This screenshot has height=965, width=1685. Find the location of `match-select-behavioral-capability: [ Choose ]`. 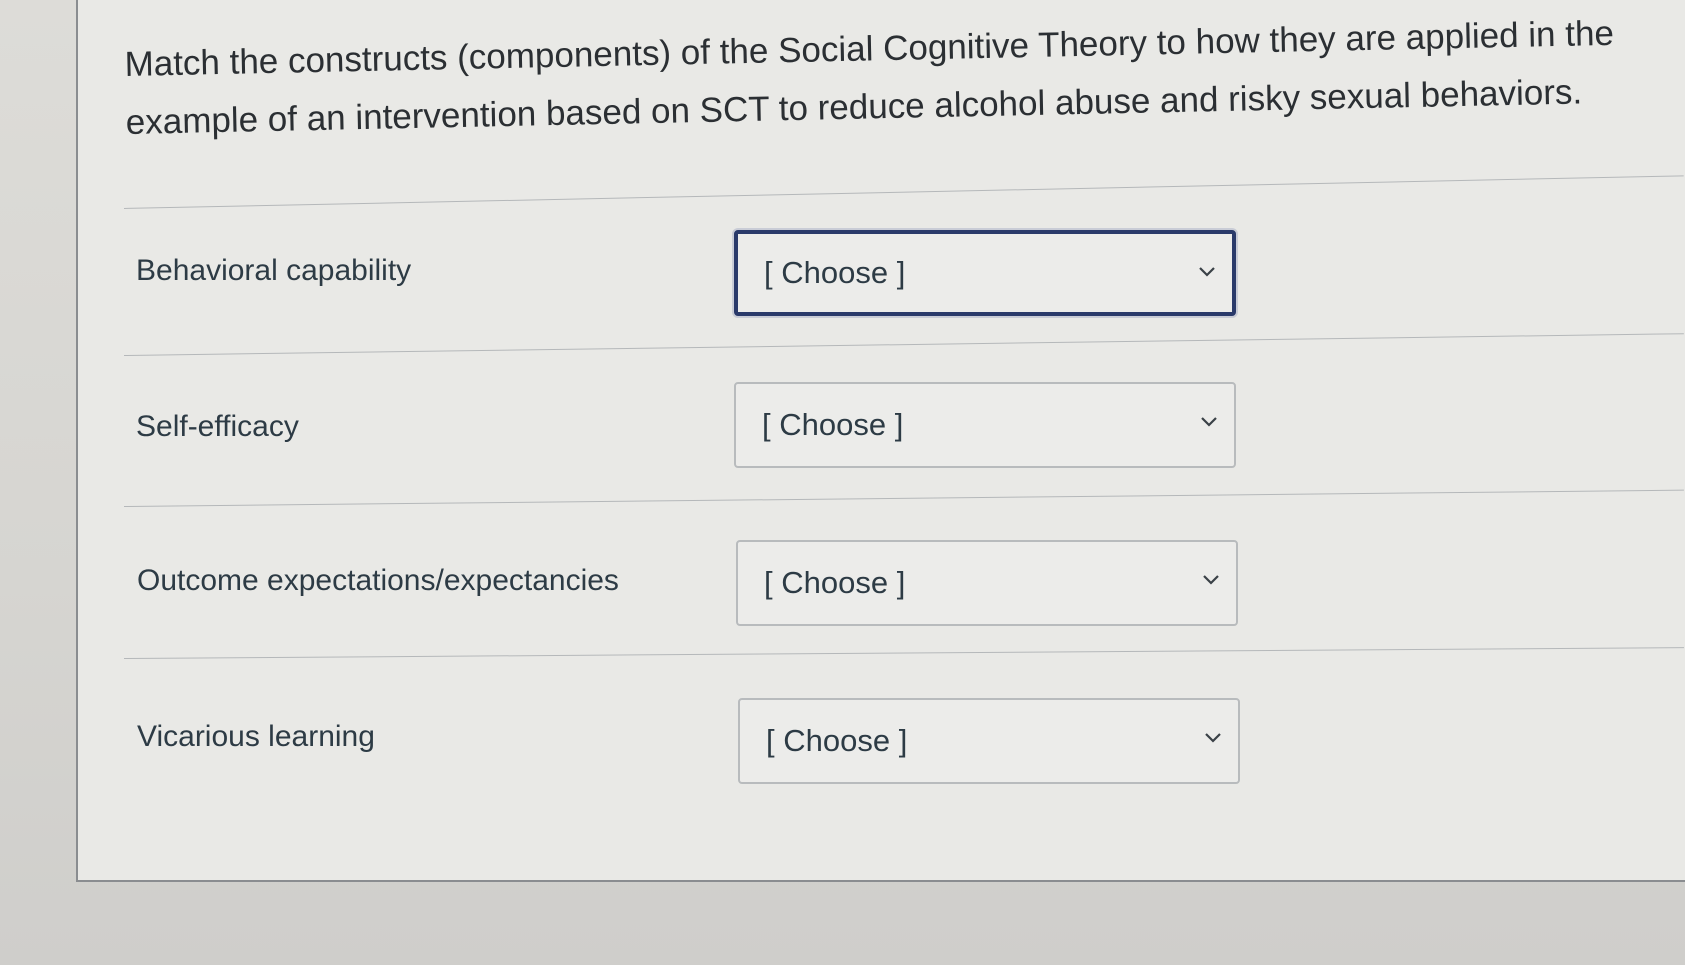

match-select-behavioral-capability: [ Choose ] is located at coordinates (985, 273).